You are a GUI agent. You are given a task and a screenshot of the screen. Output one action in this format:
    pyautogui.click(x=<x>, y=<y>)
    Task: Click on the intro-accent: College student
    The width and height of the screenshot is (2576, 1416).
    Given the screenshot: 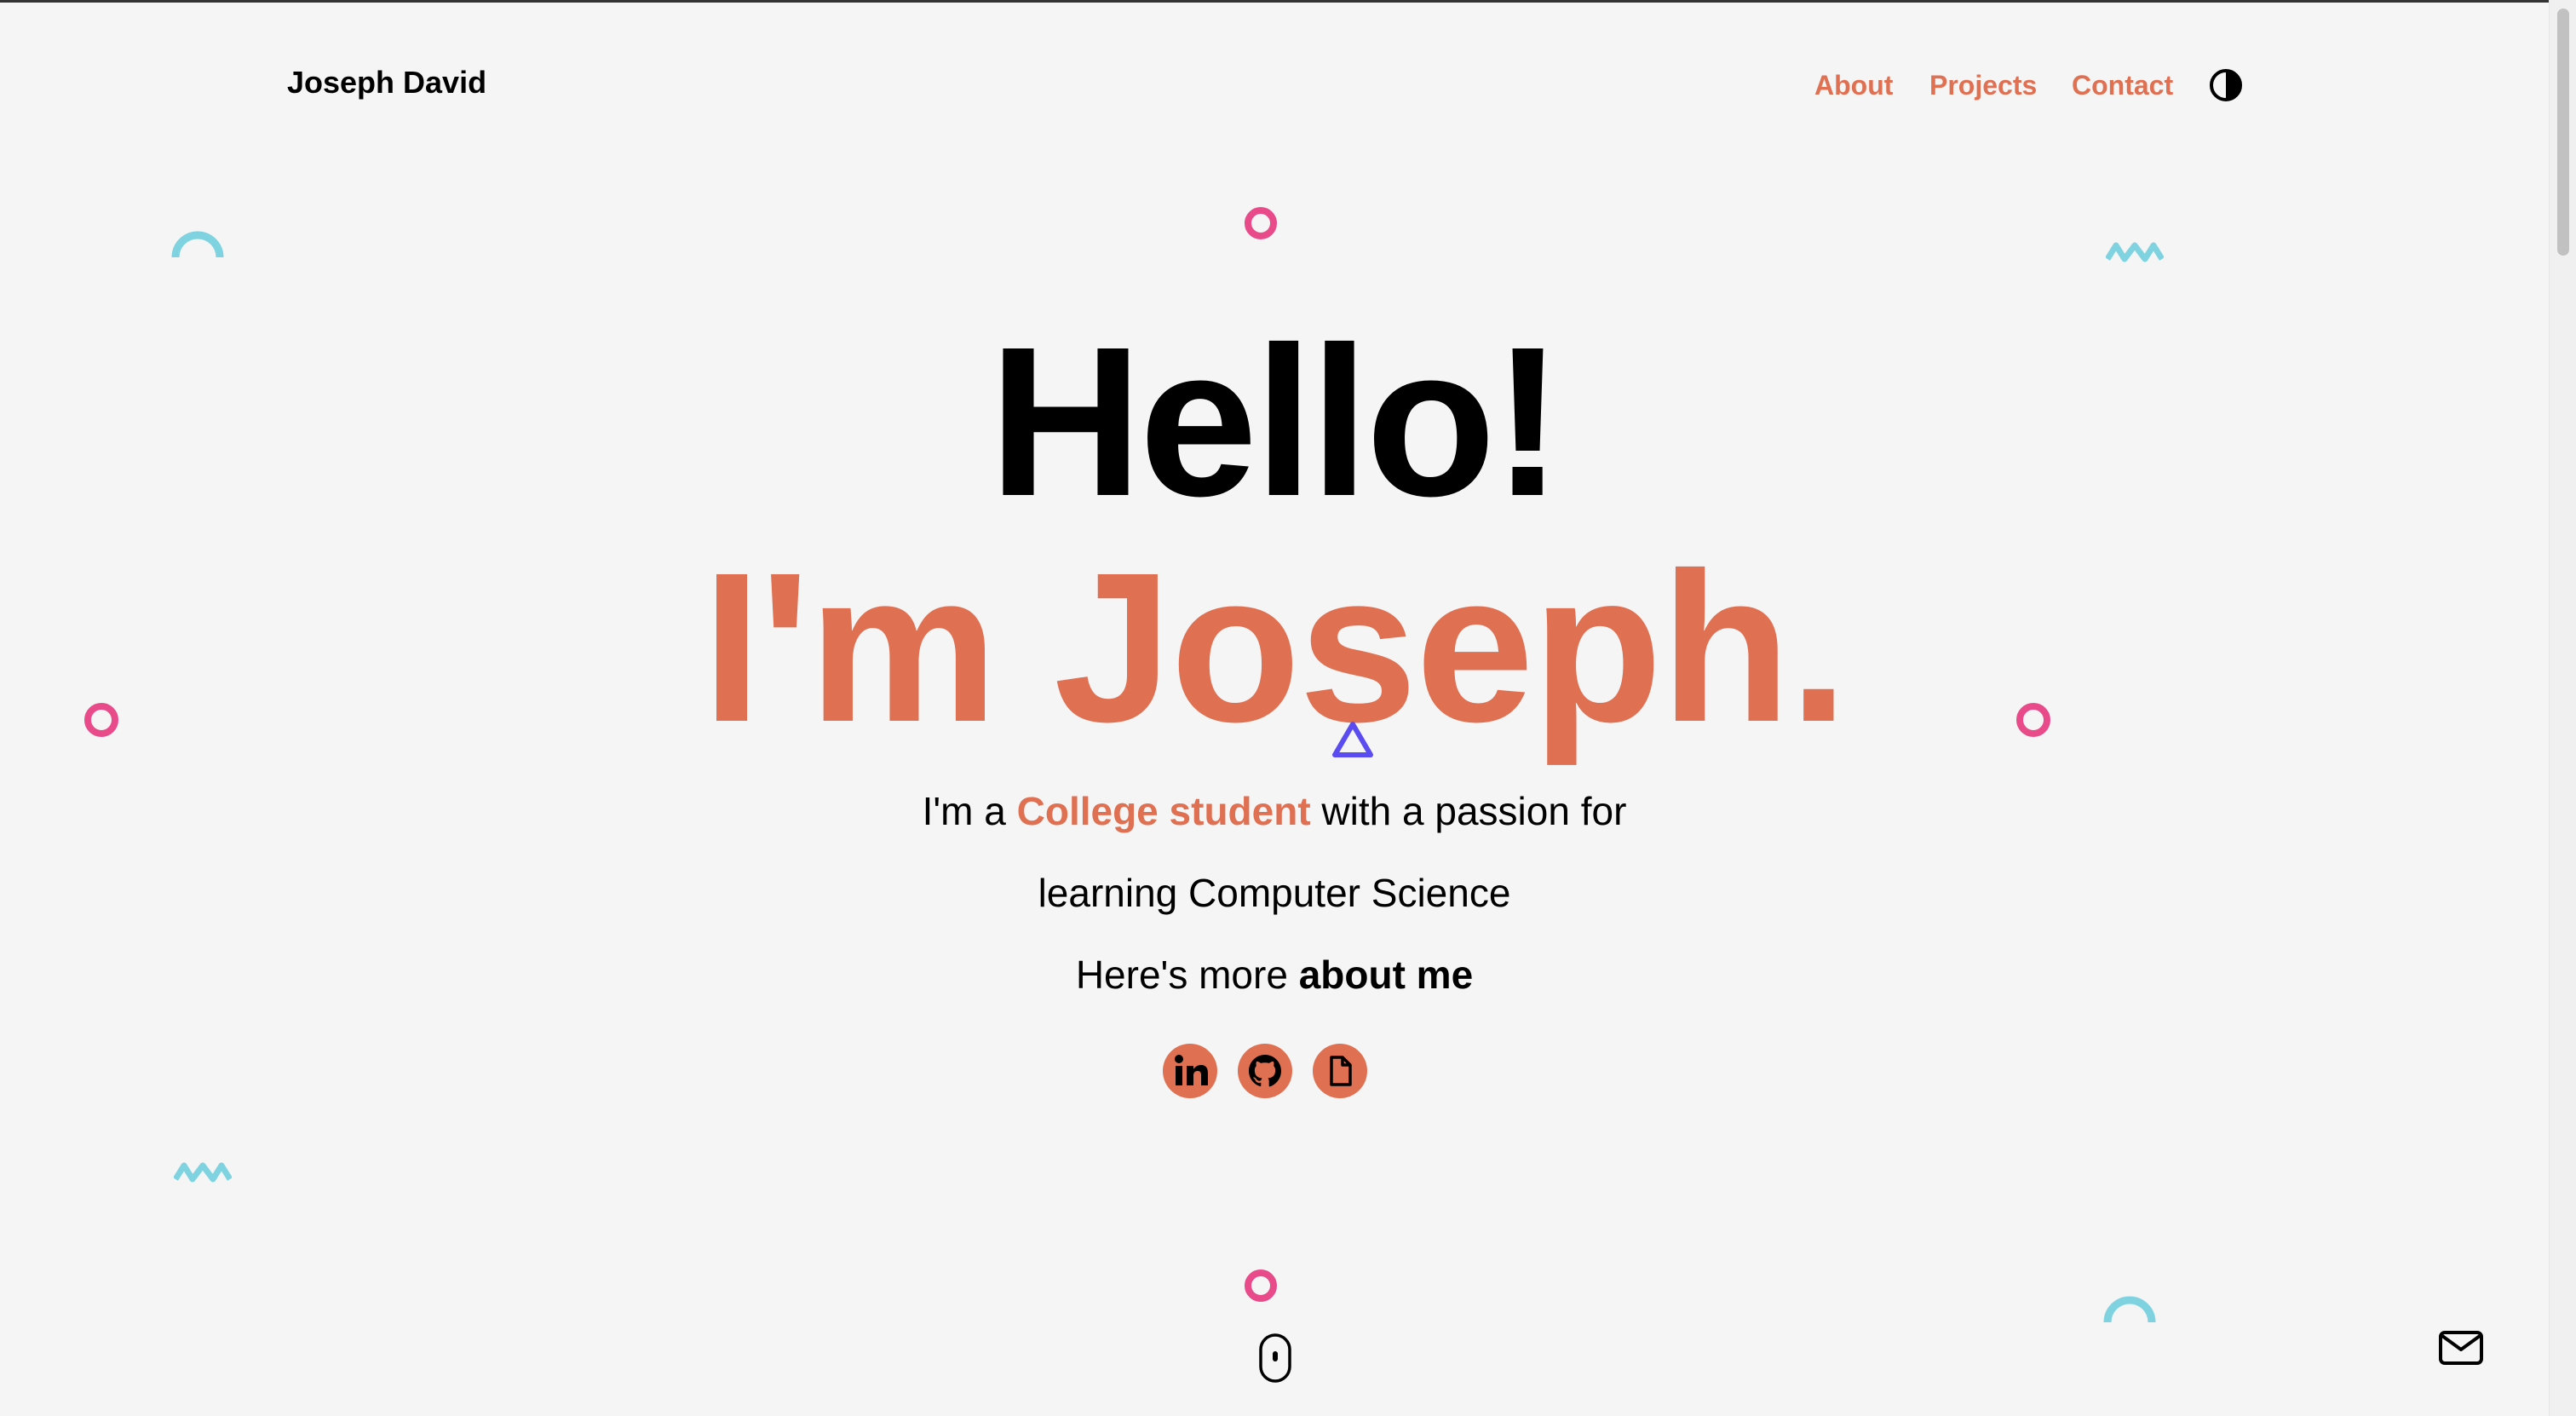 What is the action you would take?
    pyautogui.click(x=1164, y=811)
    